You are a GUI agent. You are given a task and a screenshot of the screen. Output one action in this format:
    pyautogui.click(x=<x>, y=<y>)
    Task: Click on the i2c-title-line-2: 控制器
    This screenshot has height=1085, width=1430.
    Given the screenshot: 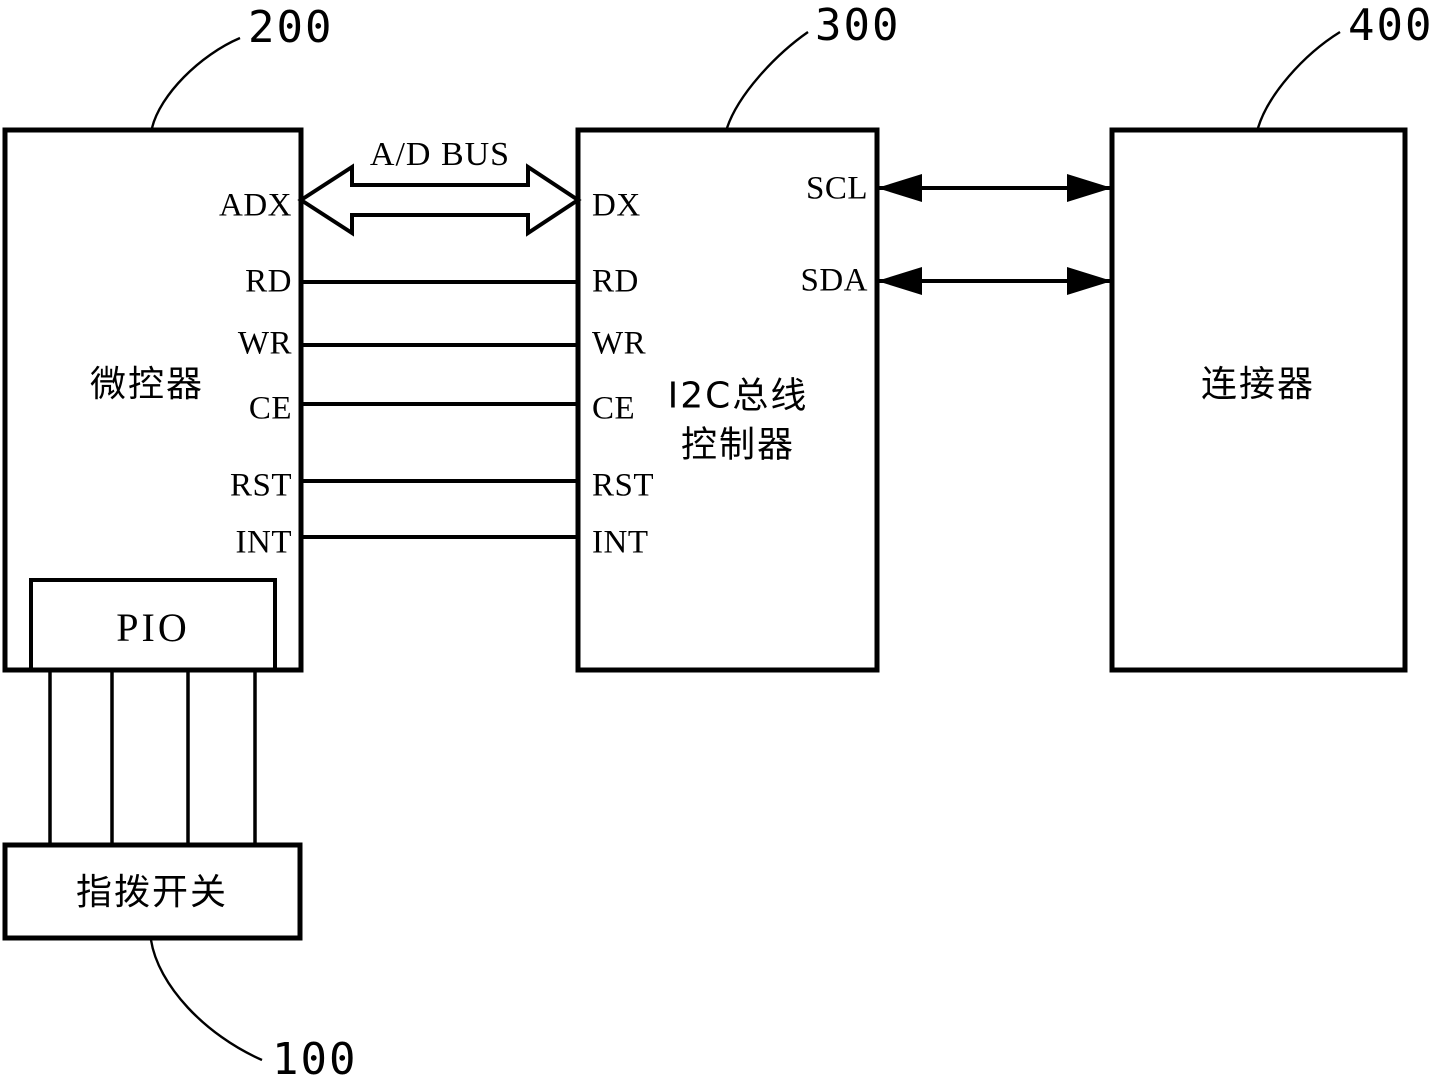 What is the action you would take?
    pyautogui.click(x=738, y=444)
    